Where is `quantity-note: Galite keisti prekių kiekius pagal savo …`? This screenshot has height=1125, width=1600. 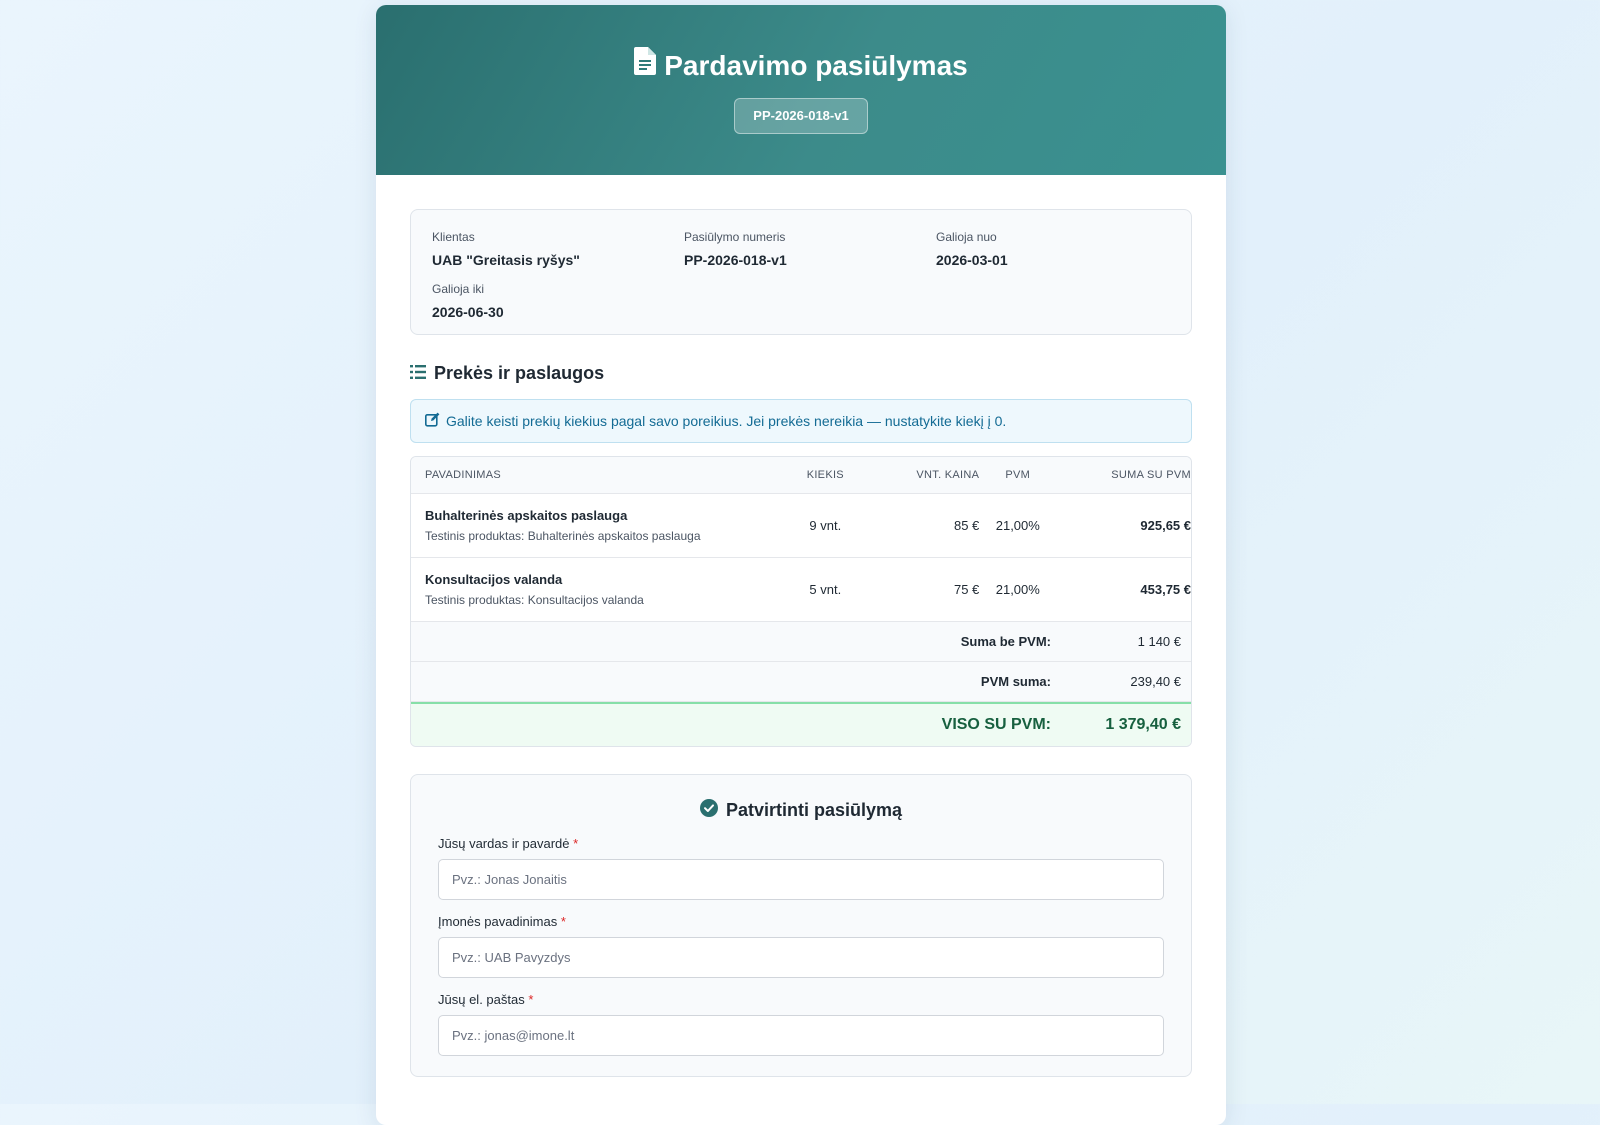 quantity-note: Galite keisti prekių kiekius pagal savo … is located at coordinates (801, 421).